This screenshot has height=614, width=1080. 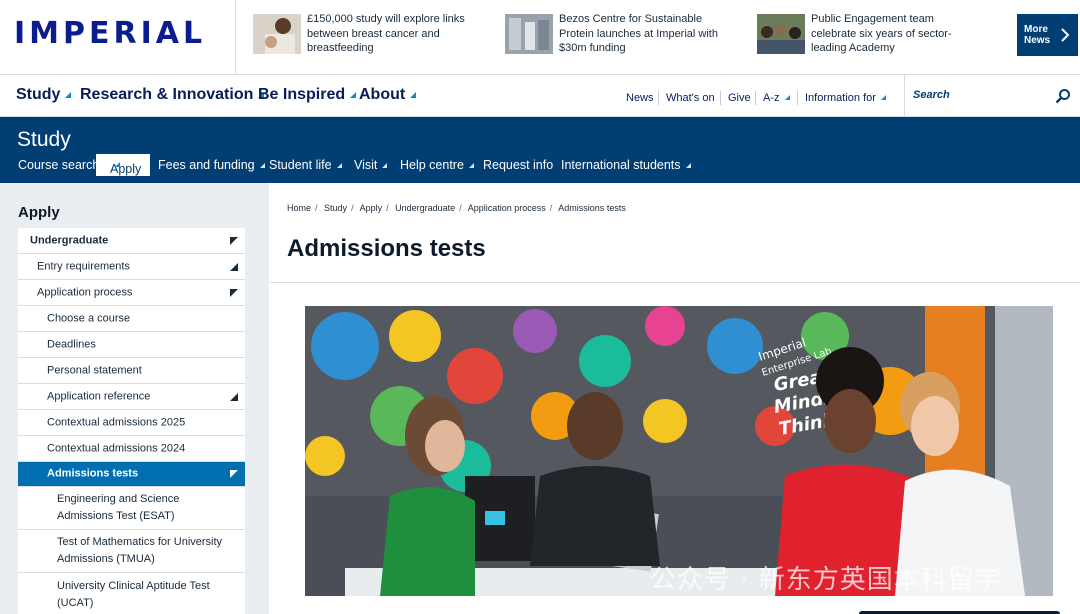 What do you see at coordinates (640, 98) in the screenshot?
I see `utility-news-link: News` at bounding box center [640, 98].